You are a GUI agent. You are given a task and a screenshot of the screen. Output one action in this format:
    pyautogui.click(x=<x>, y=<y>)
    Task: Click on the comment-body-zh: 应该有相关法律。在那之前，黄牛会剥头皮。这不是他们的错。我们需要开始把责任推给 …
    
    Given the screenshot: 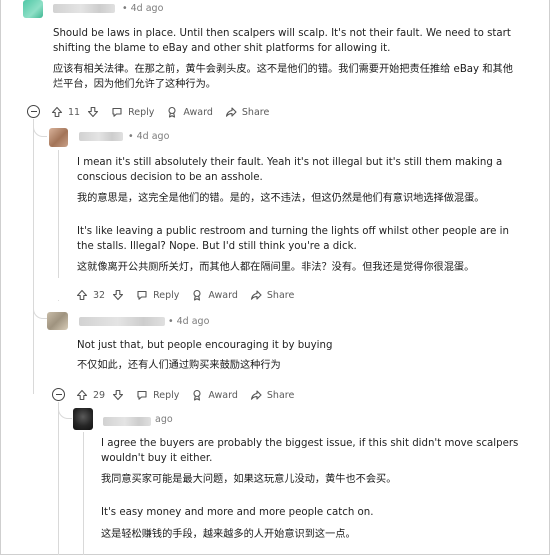 What is the action you would take?
    pyautogui.click(x=283, y=77)
    